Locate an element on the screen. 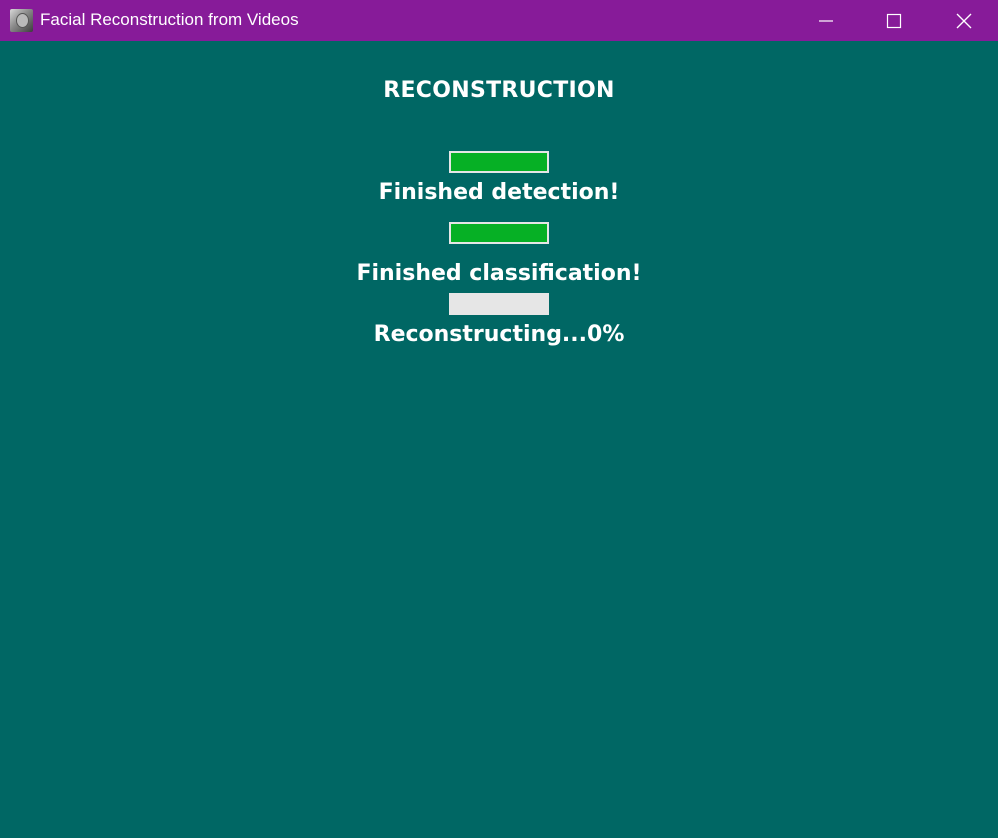  minimize-icon is located at coordinates (826, 20).